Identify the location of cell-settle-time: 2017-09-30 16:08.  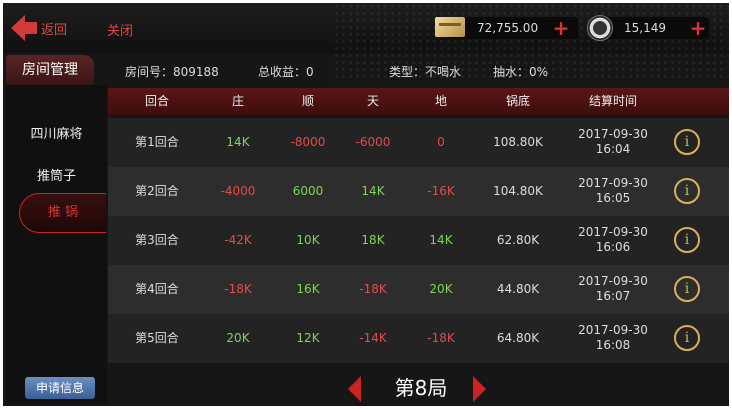
(613, 338).